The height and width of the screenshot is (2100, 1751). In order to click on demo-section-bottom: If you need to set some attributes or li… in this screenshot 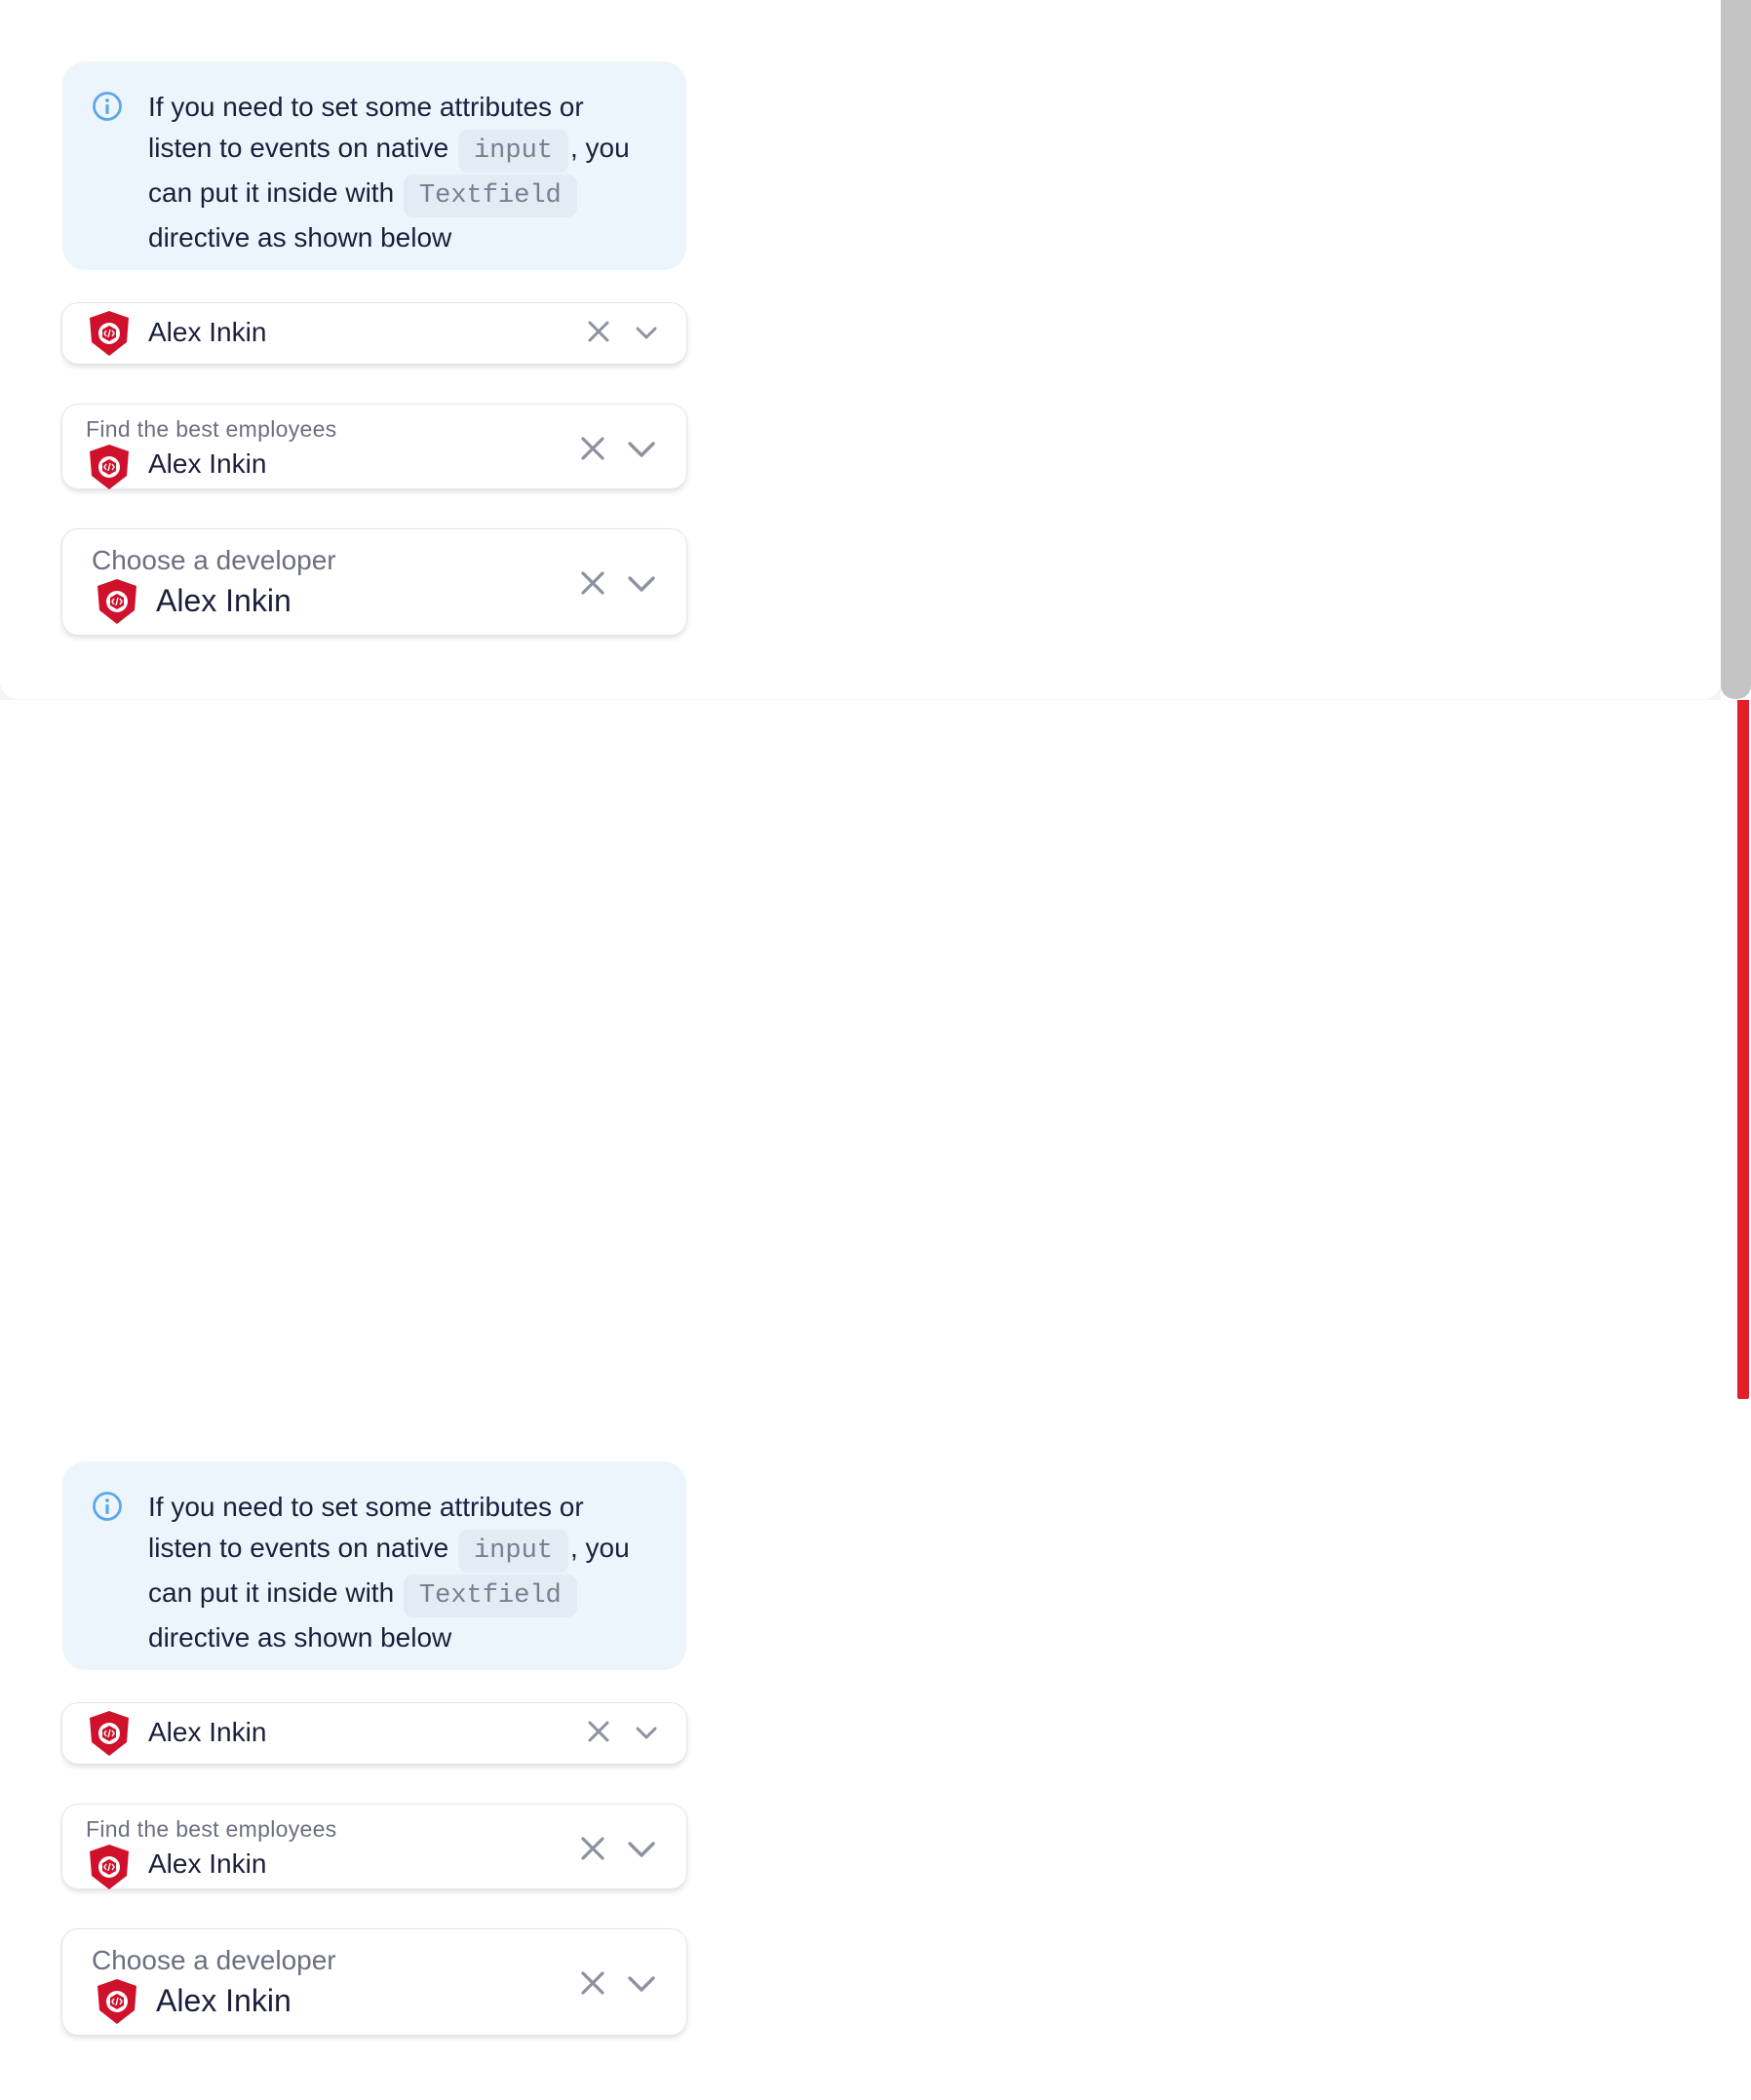, I will do `click(374, 1748)`.